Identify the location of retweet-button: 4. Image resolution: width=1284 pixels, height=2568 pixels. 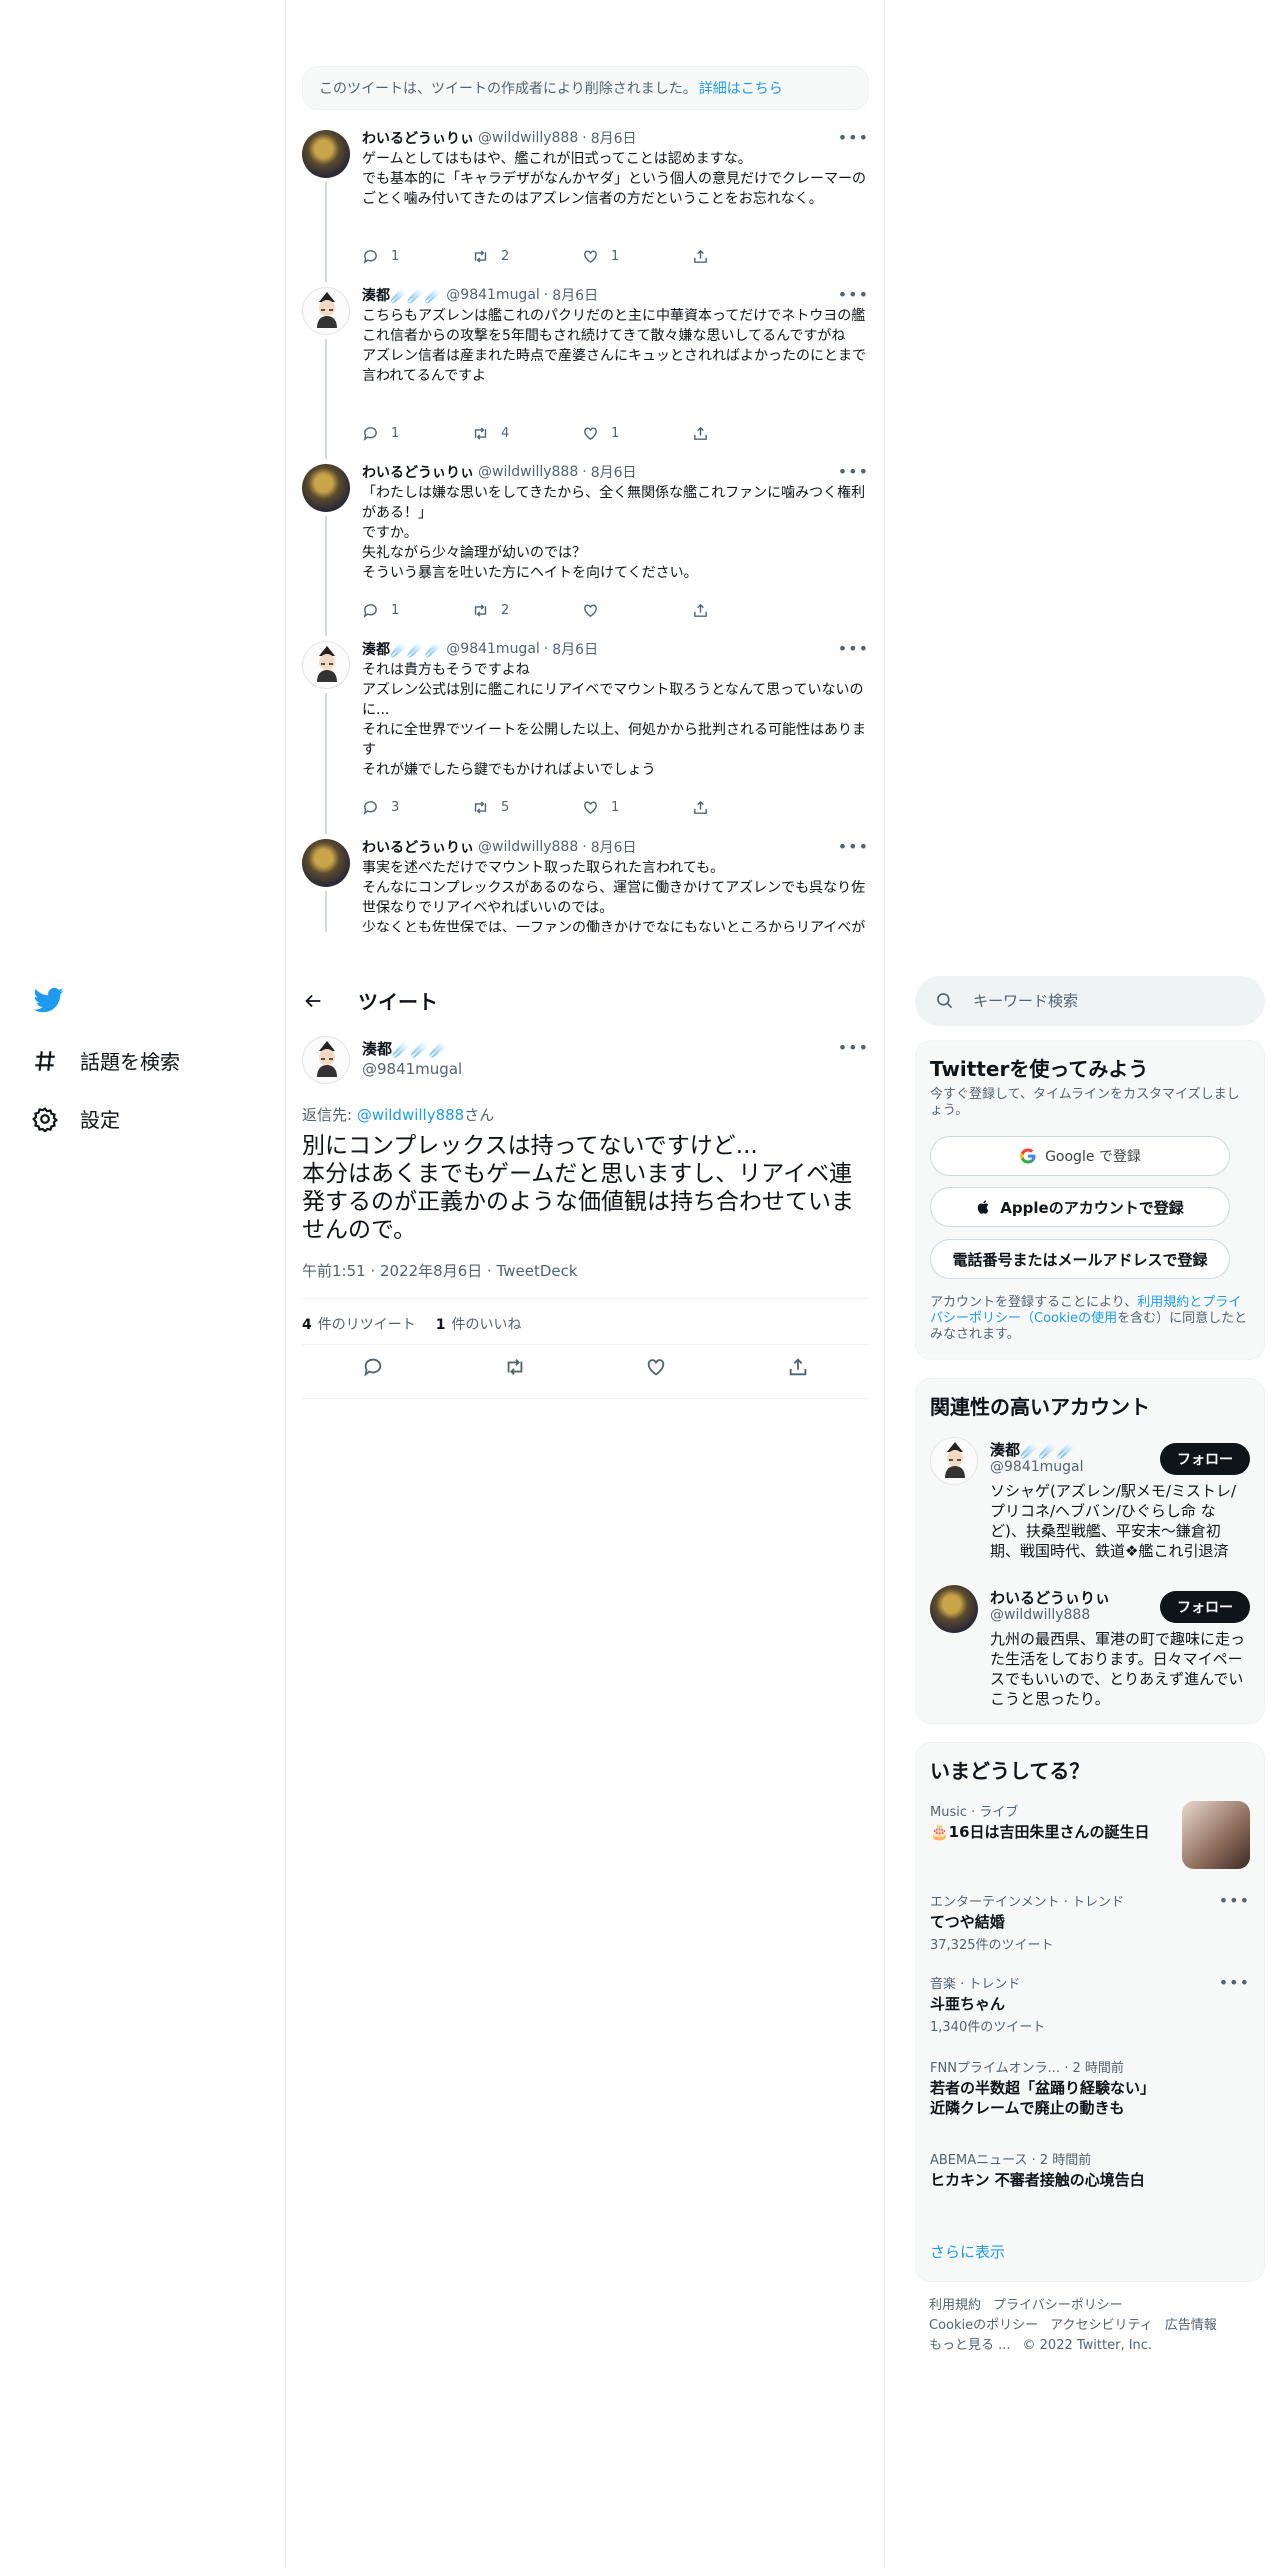
(527, 433).